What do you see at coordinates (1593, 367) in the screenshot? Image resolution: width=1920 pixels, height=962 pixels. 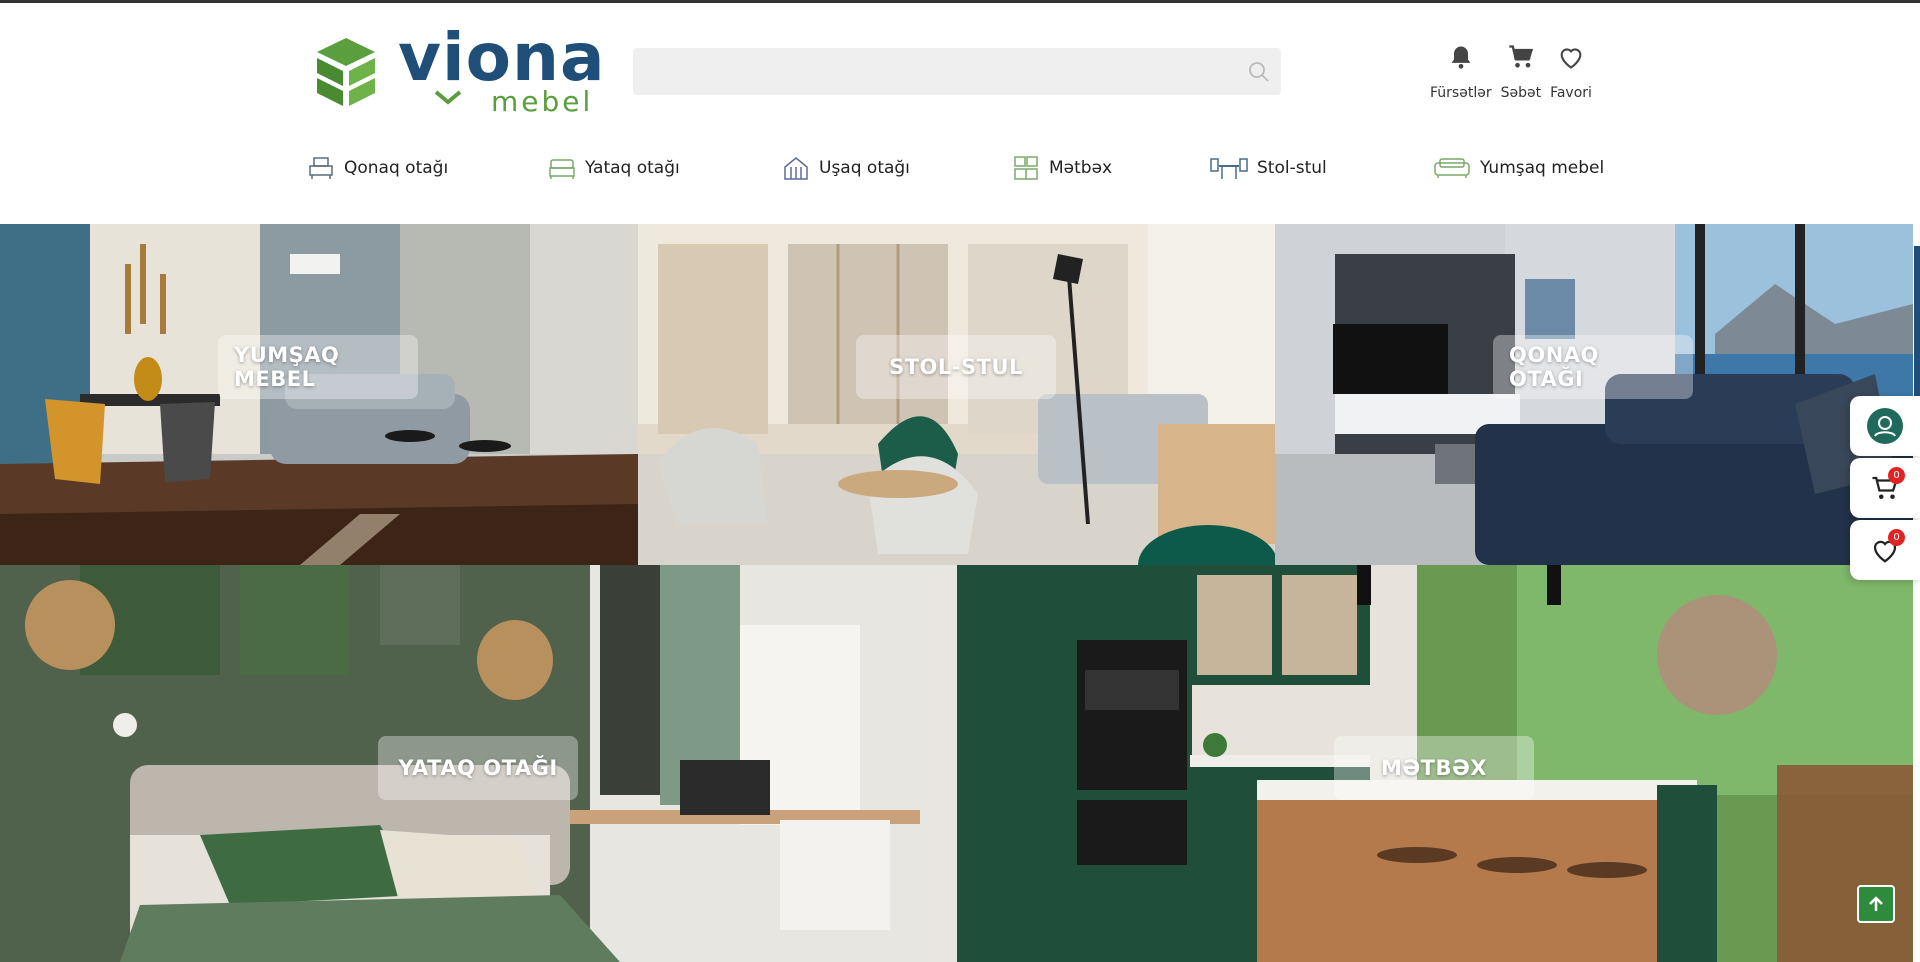 I see `tile-label: QONAQ OTAĞI` at bounding box center [1593, 367].